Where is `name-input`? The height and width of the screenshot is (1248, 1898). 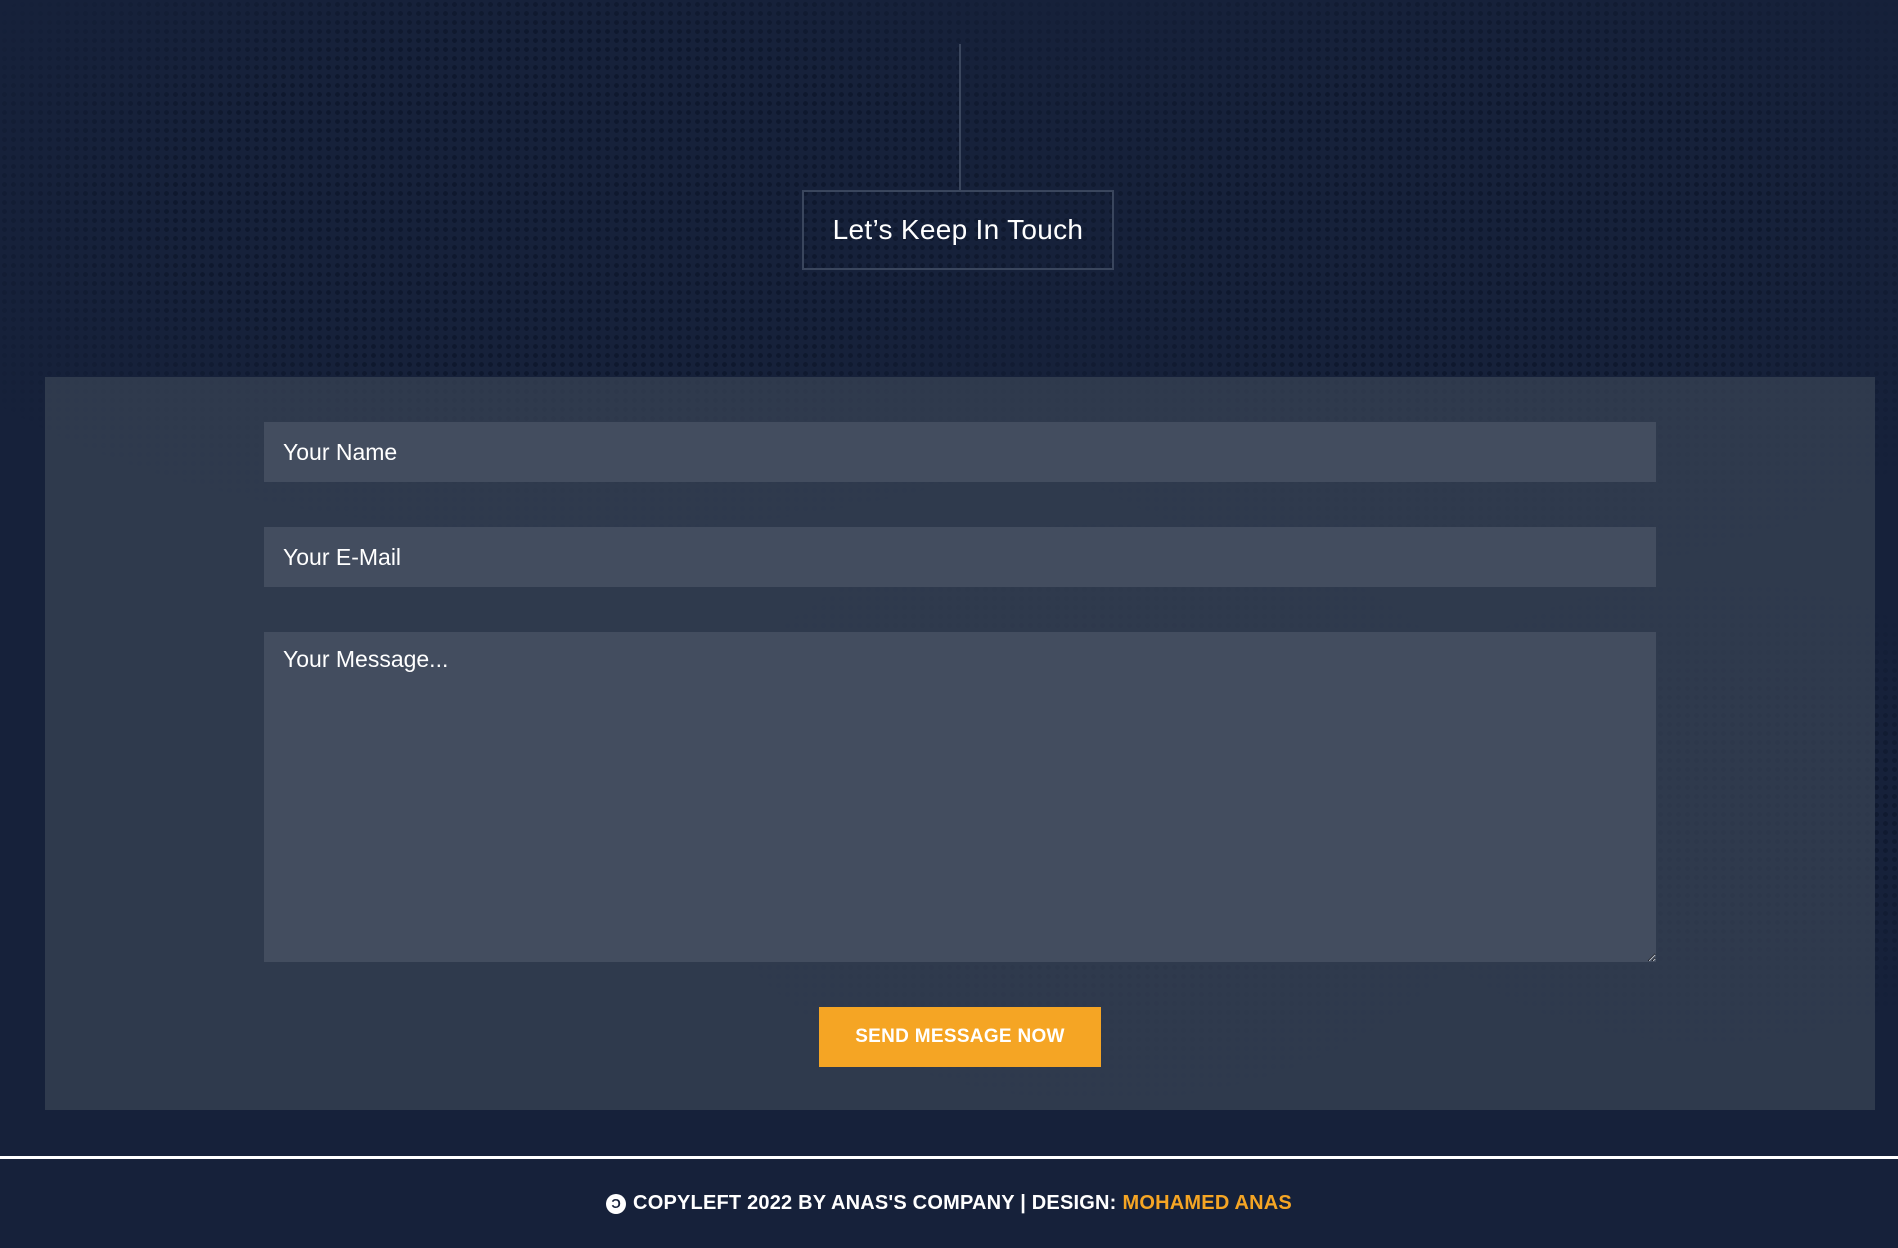 name-input is located at coordinates (960, 452).